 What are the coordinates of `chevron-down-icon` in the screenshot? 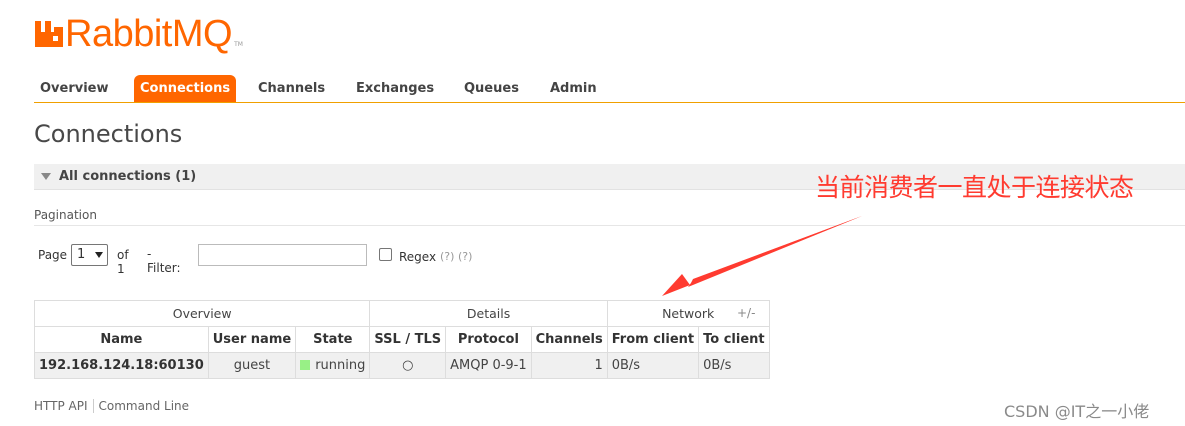 It's located at (99, 255).